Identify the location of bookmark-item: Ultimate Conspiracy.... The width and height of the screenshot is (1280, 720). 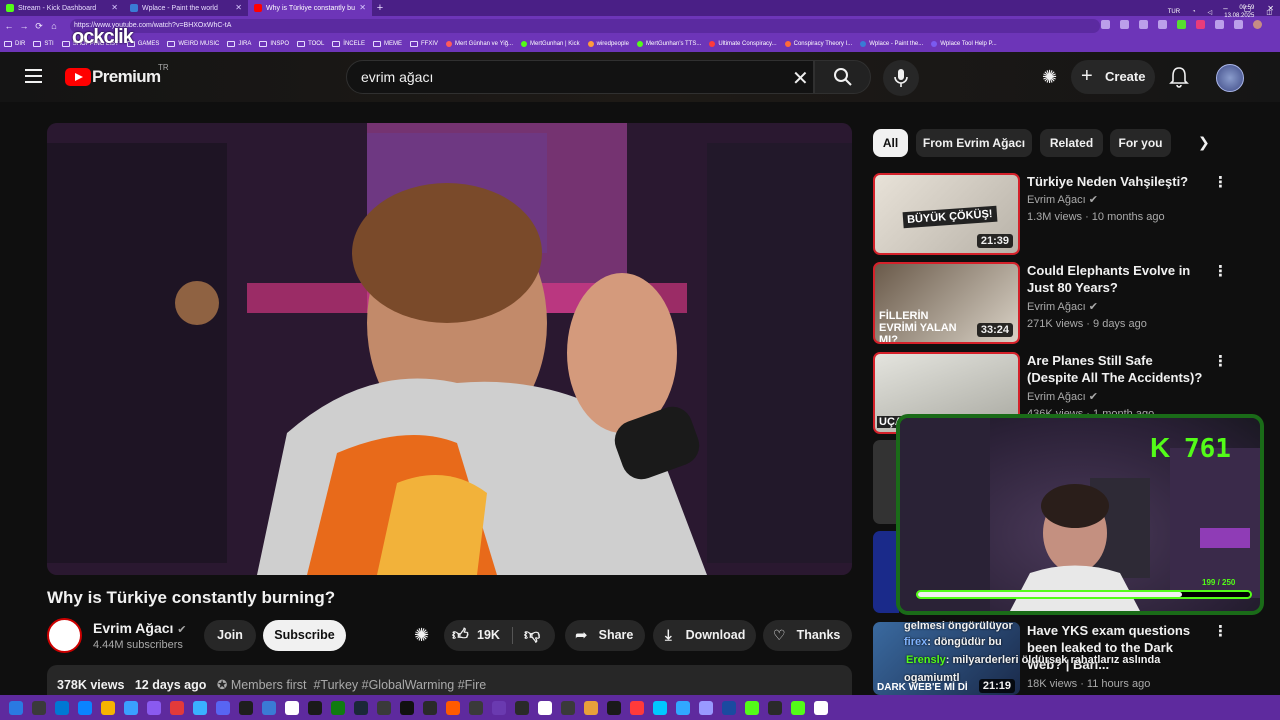
(743, 44).